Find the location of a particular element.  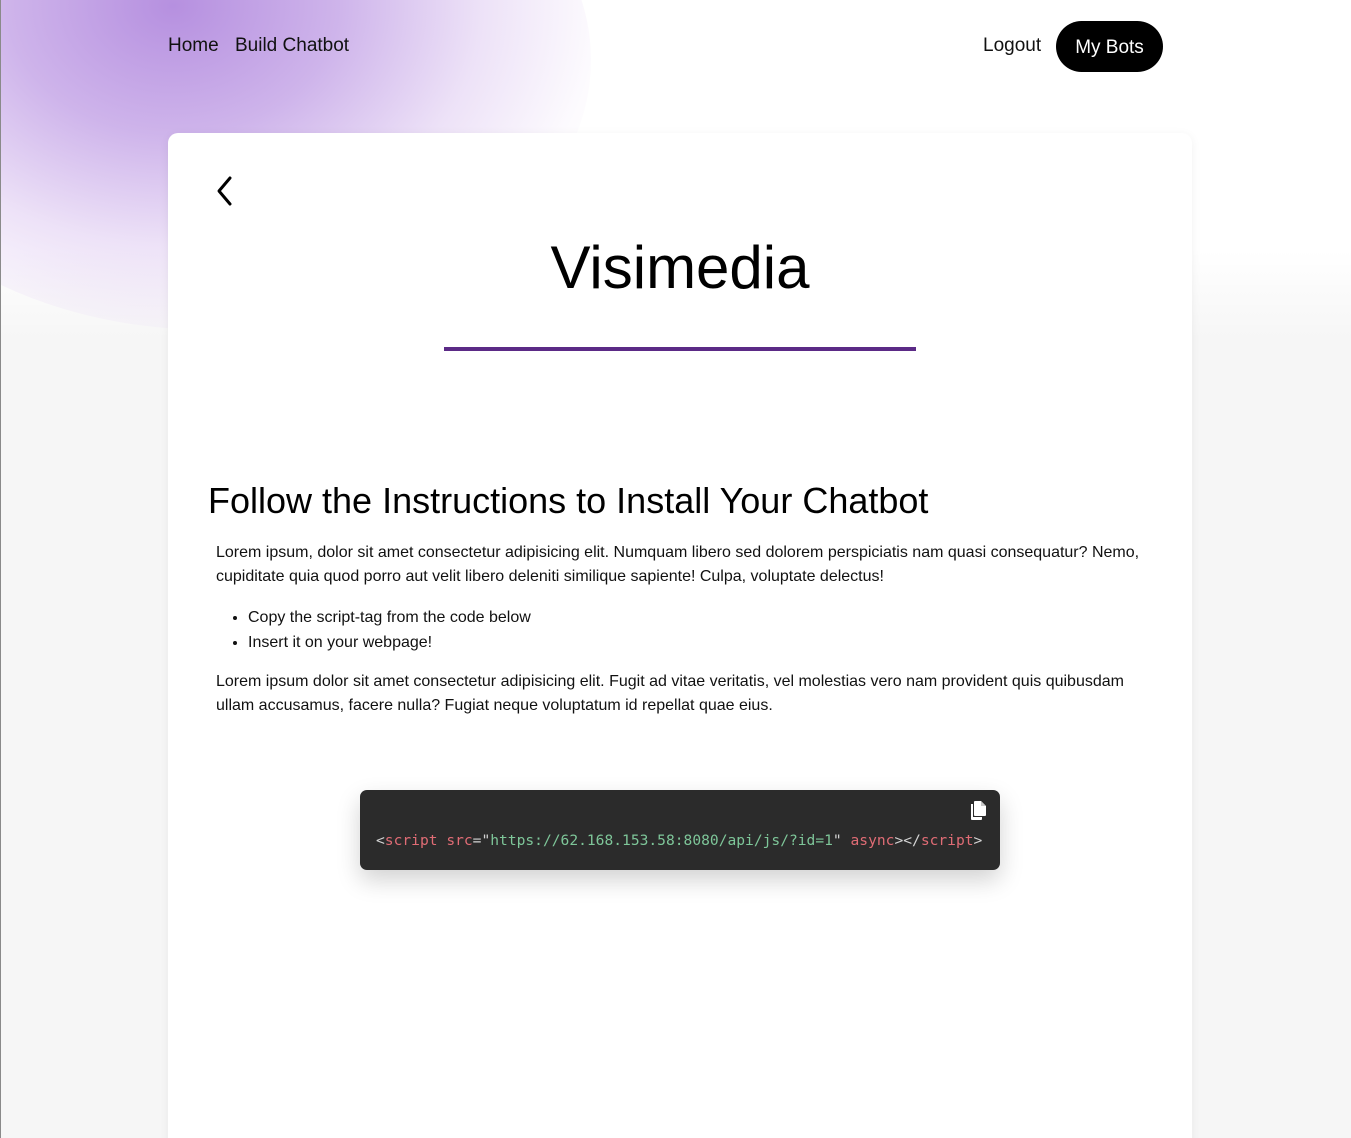

code-token: async is located at coordinates (872, 840).